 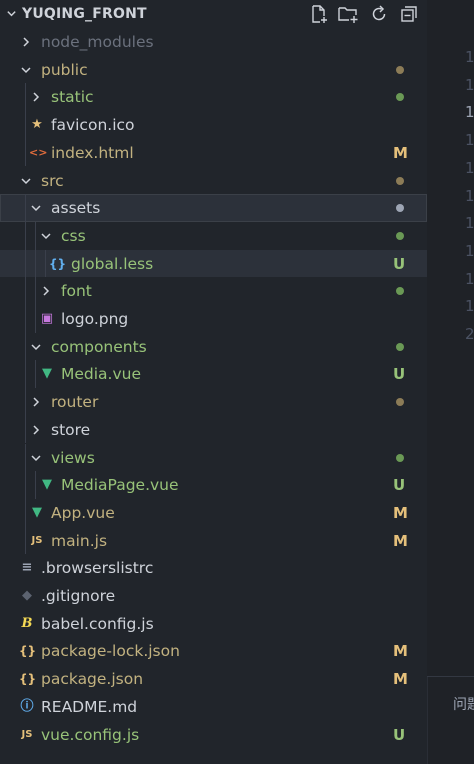 What do you see at coordinates (213, 263) in the screenshot?
I see `file-row-global-less: {} global.less U` at bounding box center [213, 263].